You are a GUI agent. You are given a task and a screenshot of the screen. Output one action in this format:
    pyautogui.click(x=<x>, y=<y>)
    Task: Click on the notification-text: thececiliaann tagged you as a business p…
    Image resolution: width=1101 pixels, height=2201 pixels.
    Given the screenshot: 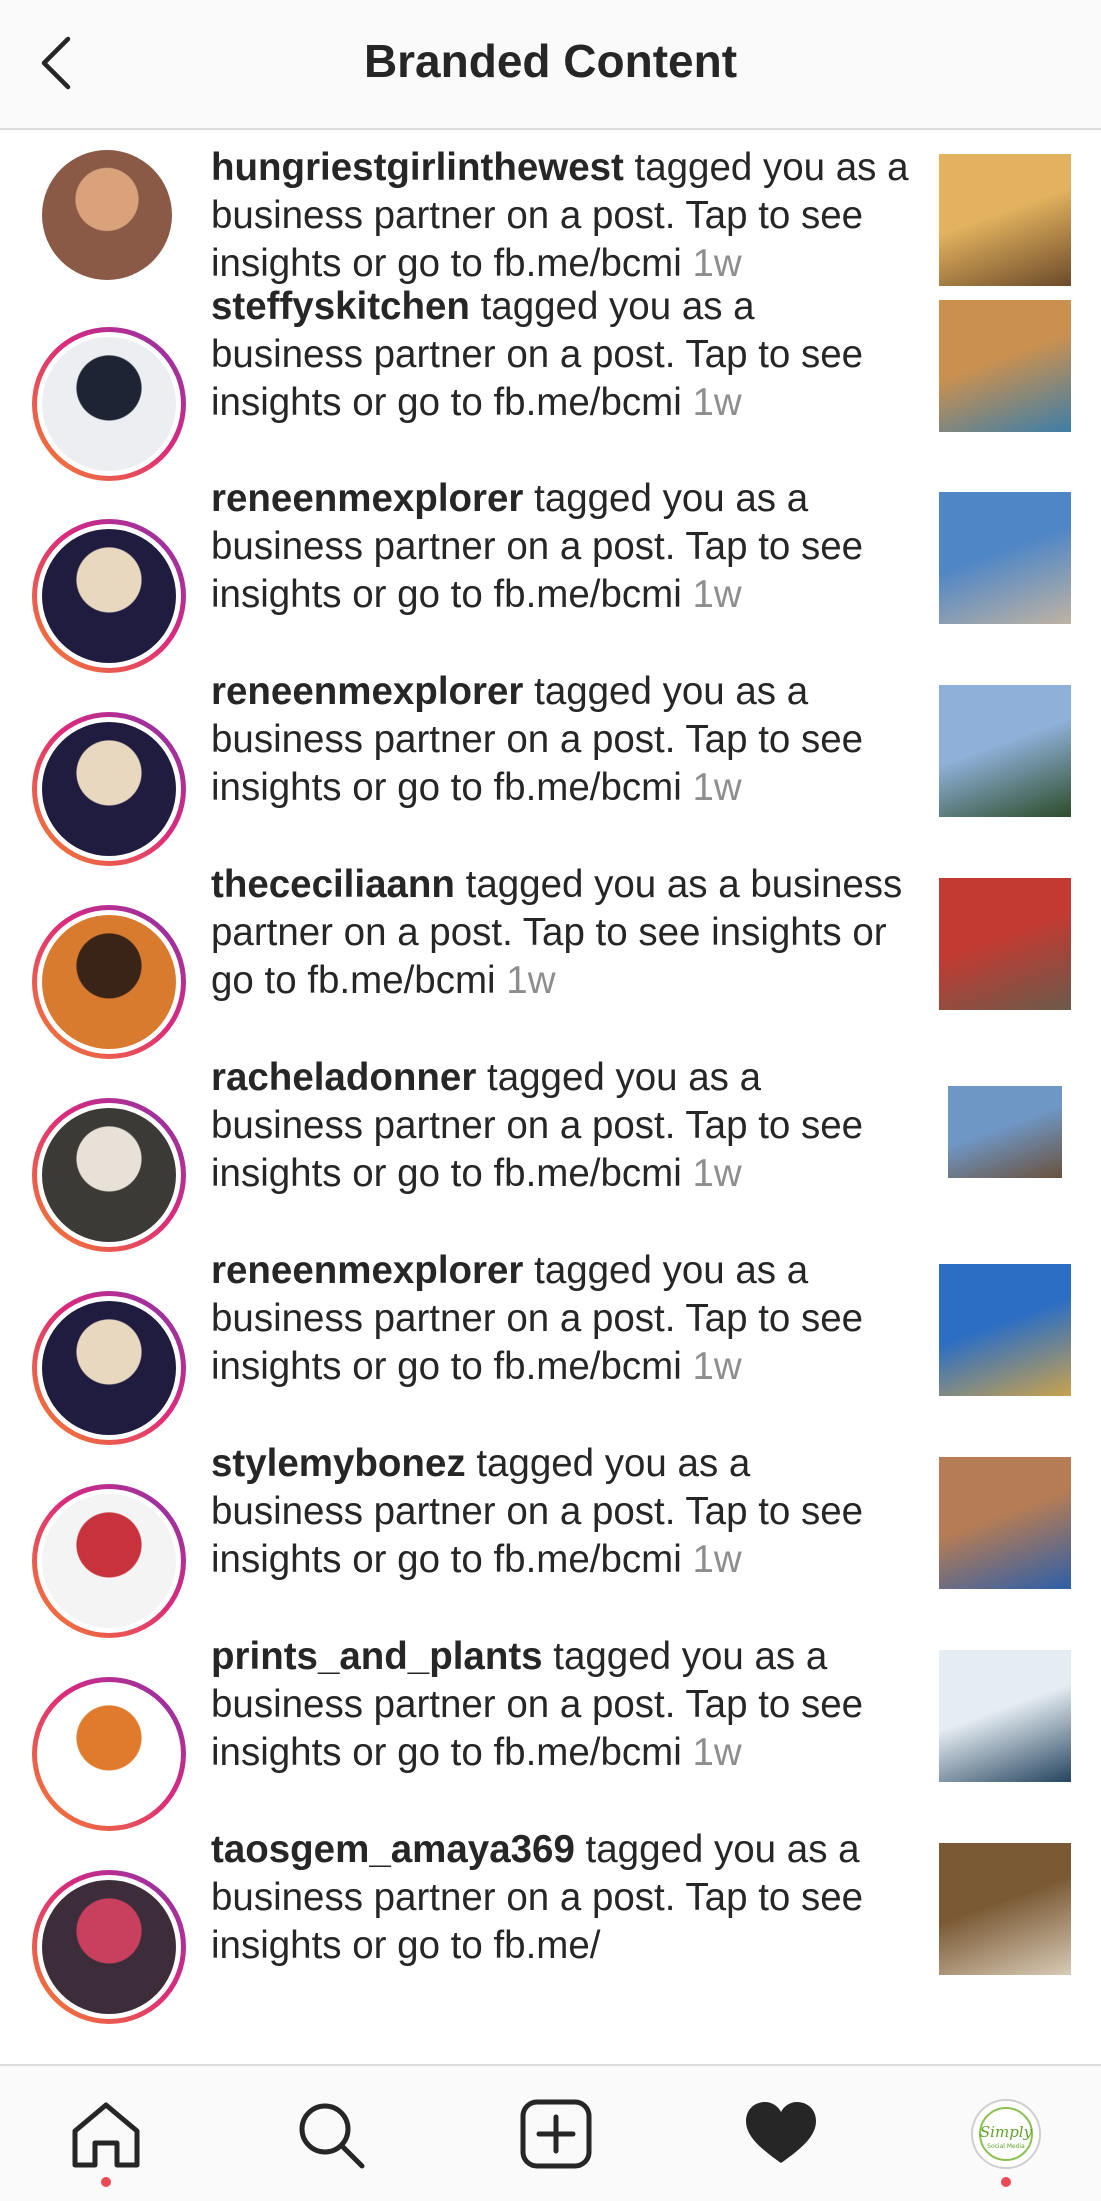 What is the action you would take?
    pyautogui.click(x=561, y=933)
    